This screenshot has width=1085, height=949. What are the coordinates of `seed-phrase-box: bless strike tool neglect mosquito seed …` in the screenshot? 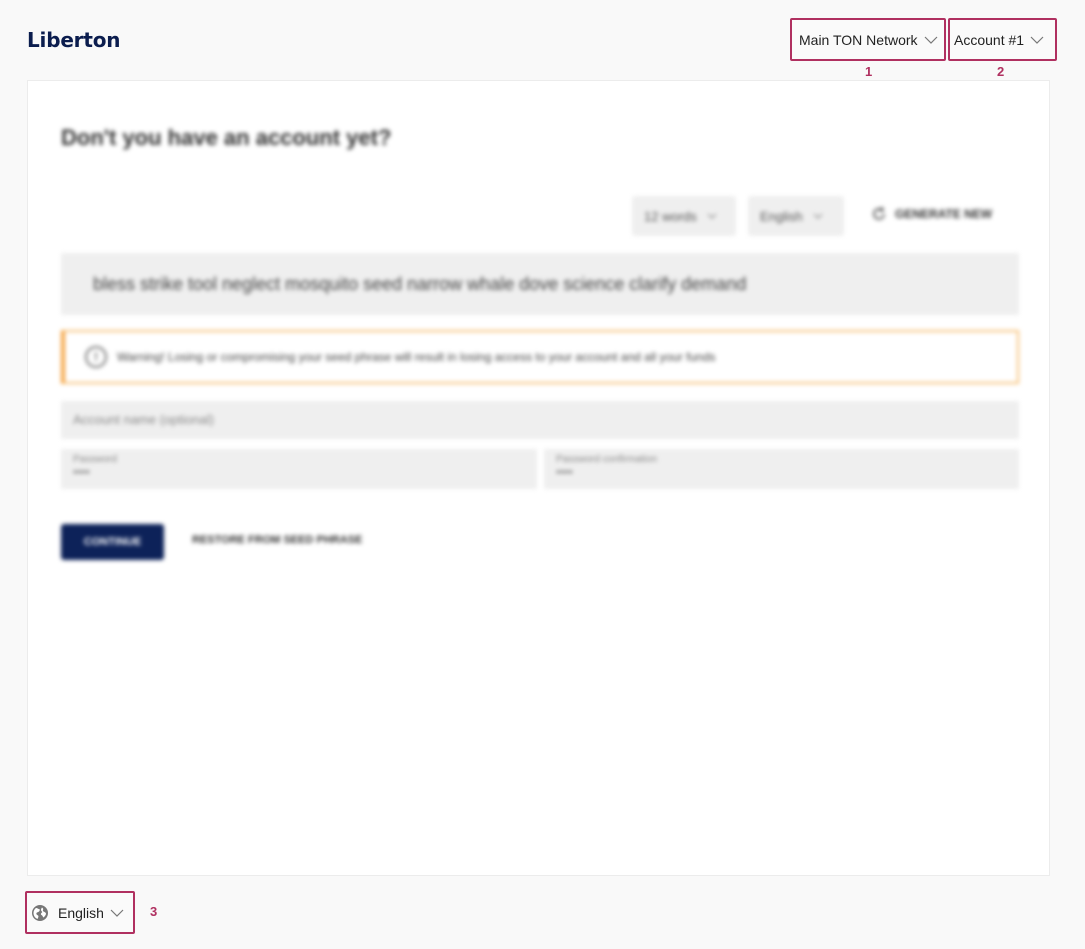 It's located at (540, 284).